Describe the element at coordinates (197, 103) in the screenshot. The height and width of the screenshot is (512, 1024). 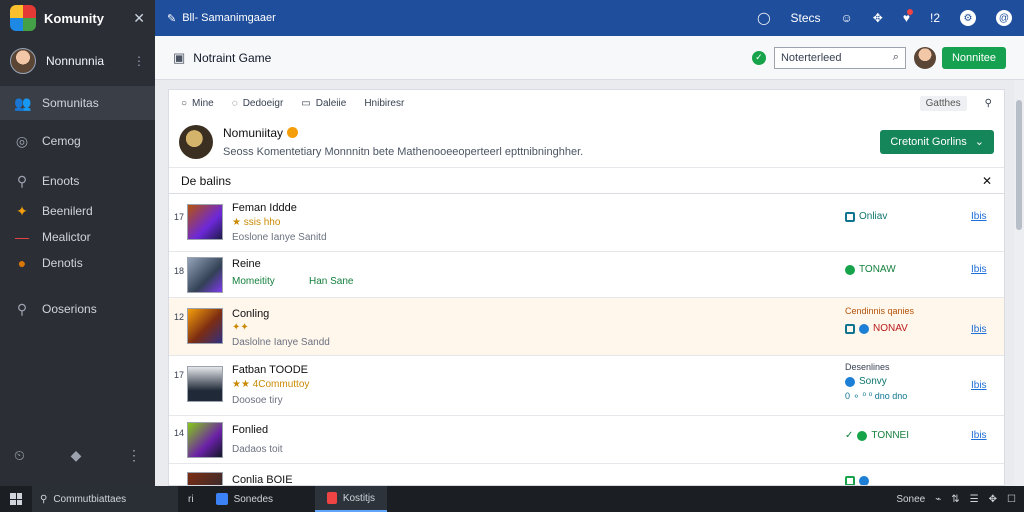
I see `filter-mine: ○ Mine` at that location.